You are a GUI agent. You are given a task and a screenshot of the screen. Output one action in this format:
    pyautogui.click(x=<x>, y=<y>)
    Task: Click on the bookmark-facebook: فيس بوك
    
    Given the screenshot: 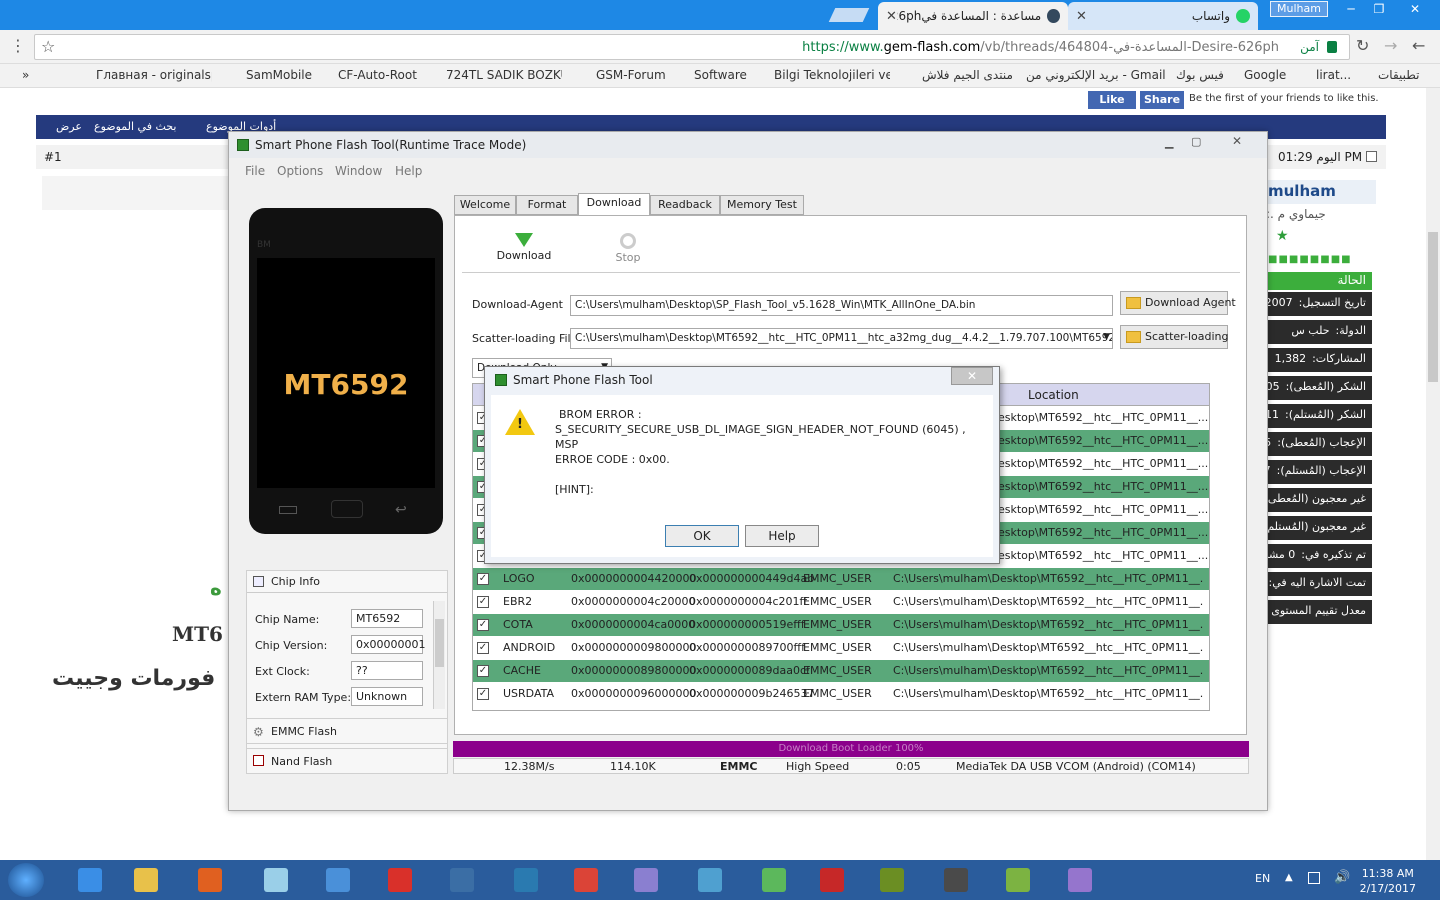 What is the action you would take?
    pyautogui.click(x=1200, y=75)
    